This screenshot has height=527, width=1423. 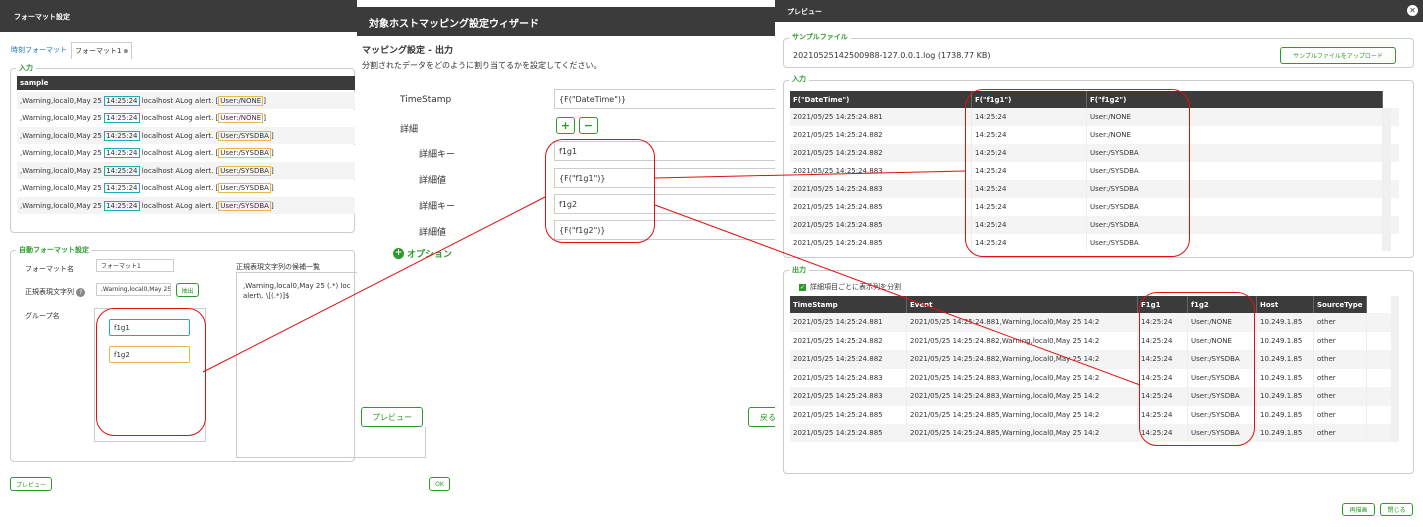 I want to click on tab-format1-label: フォーマット1, so click(x=98, y=51).